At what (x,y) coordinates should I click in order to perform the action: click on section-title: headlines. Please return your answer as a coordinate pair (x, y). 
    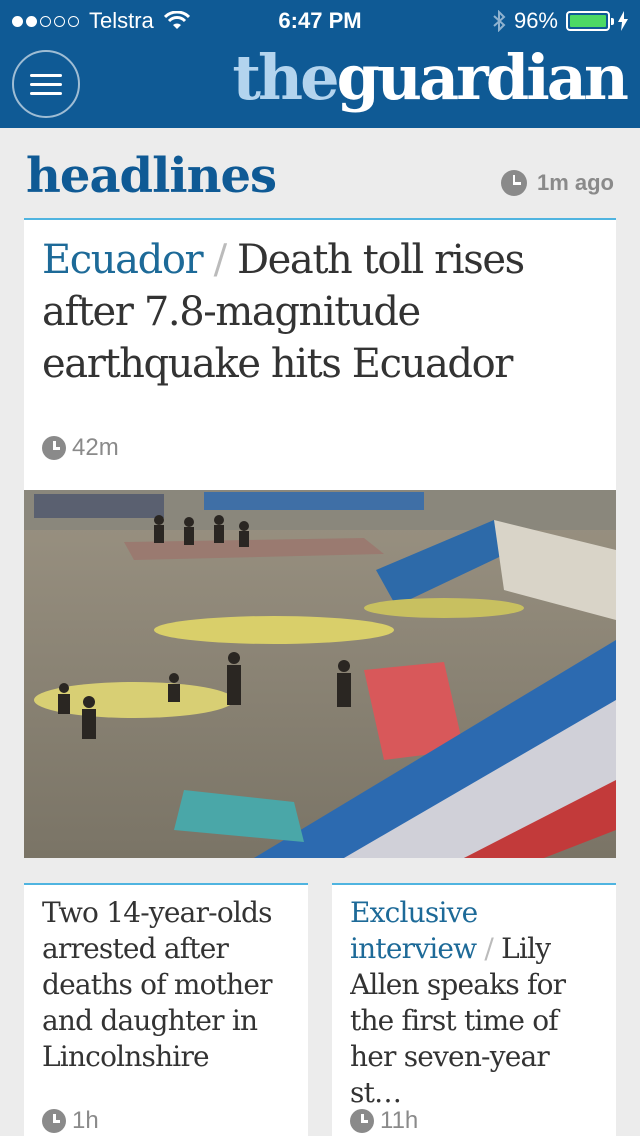
    Looking at the image, I should click on (151, 176).